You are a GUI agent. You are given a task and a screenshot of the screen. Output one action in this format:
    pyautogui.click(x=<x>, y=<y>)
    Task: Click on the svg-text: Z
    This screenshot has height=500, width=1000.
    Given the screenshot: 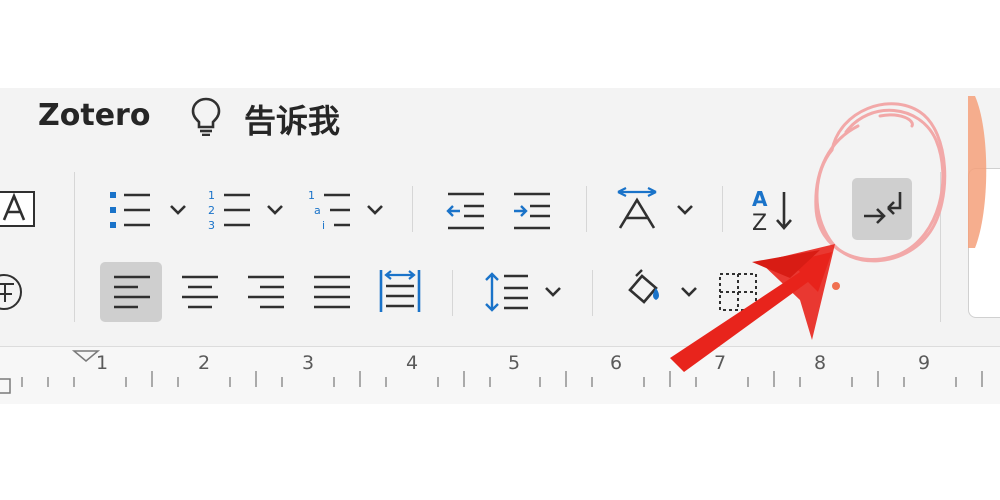 What is the action you would take?
    pyautogui.click(x=759, y=222)
    